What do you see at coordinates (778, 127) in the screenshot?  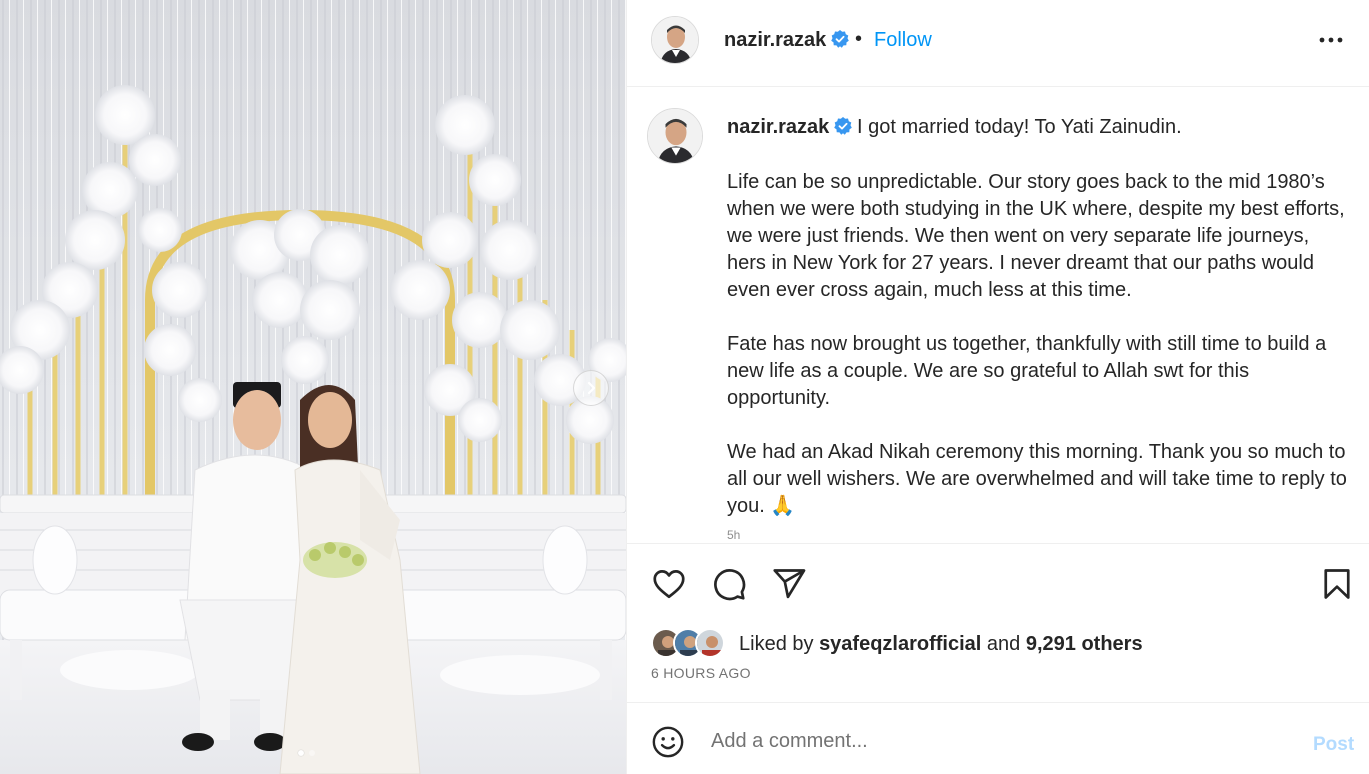 I see `caption-username-text: nazir.razak` at bounding box center [778, 127].